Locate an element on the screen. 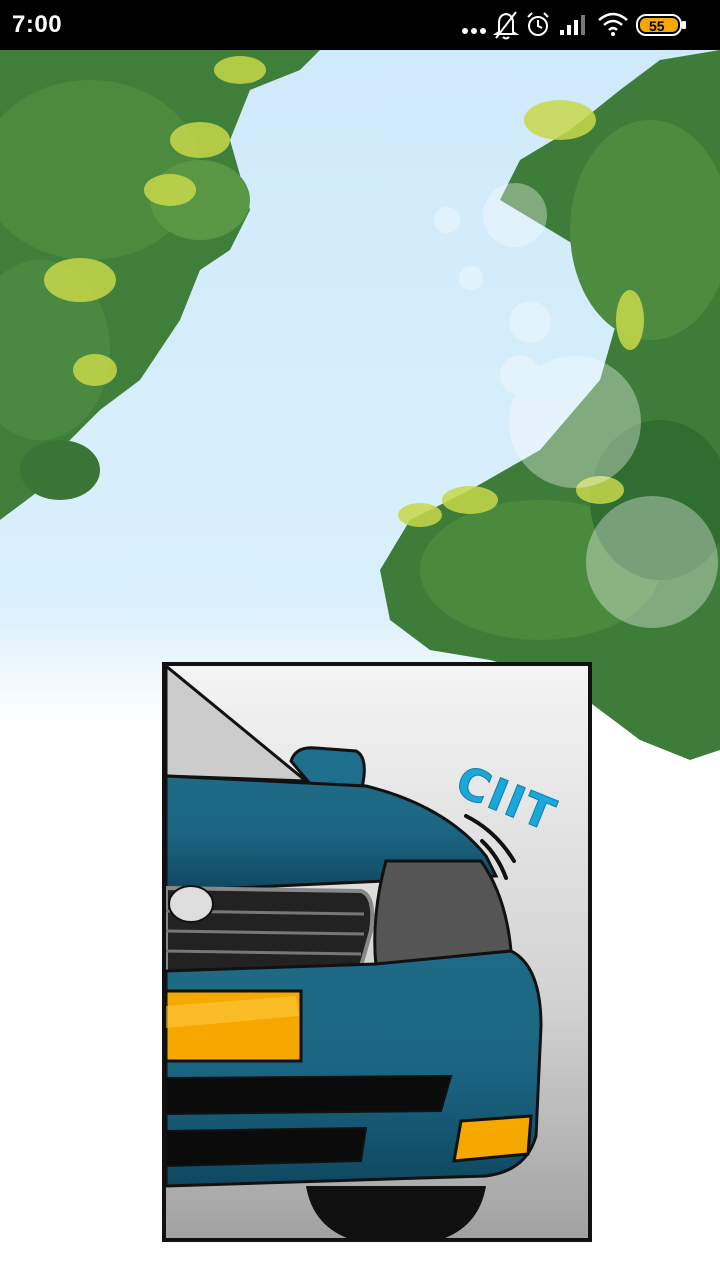  alarm-icon is located at coordinates (538, 24).